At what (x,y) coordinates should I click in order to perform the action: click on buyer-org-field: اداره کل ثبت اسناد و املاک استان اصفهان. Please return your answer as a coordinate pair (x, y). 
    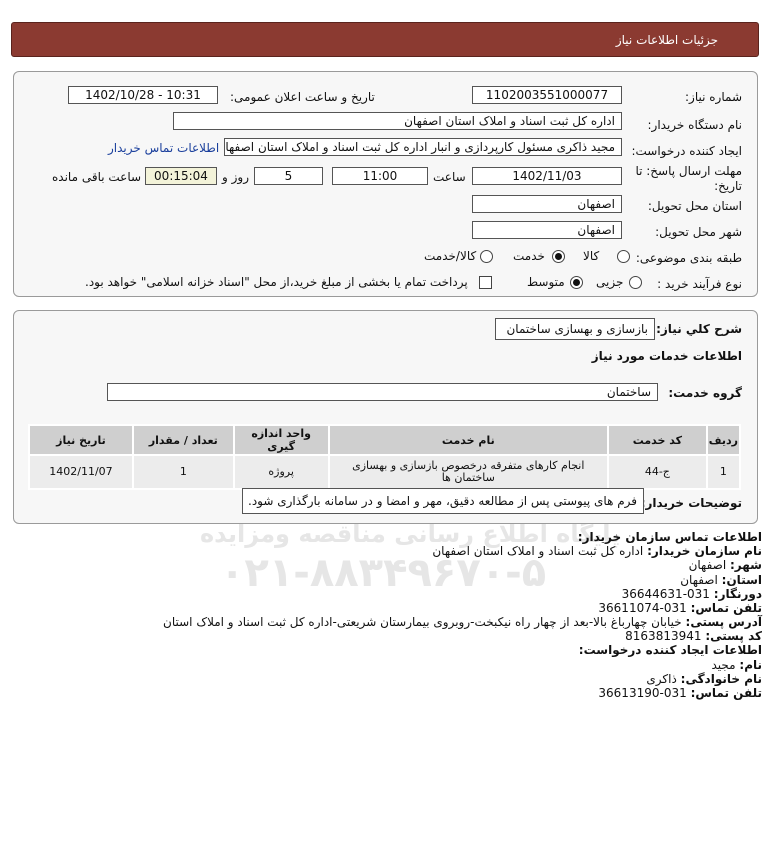
    Looking at the image, I should click on (397, 121).